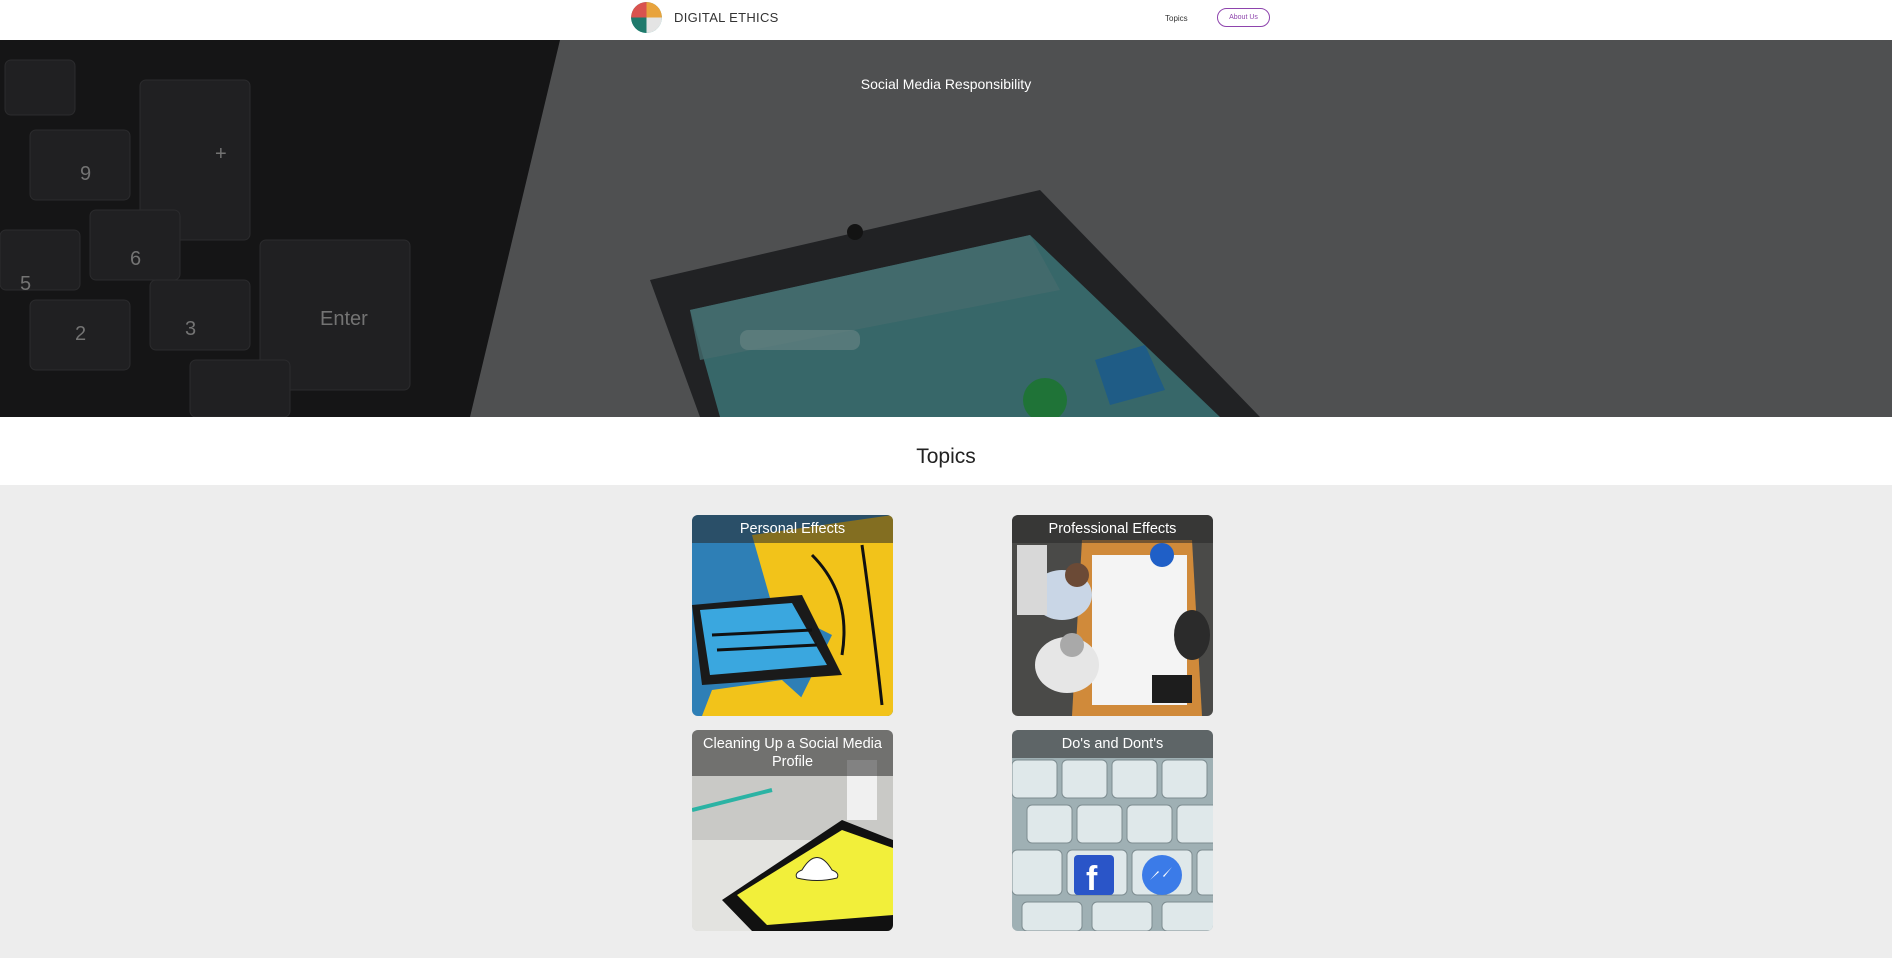 This screenshot has width=1892, height=958. I want to click on hero-title: Social Media Responsibility, so click(946, 84).